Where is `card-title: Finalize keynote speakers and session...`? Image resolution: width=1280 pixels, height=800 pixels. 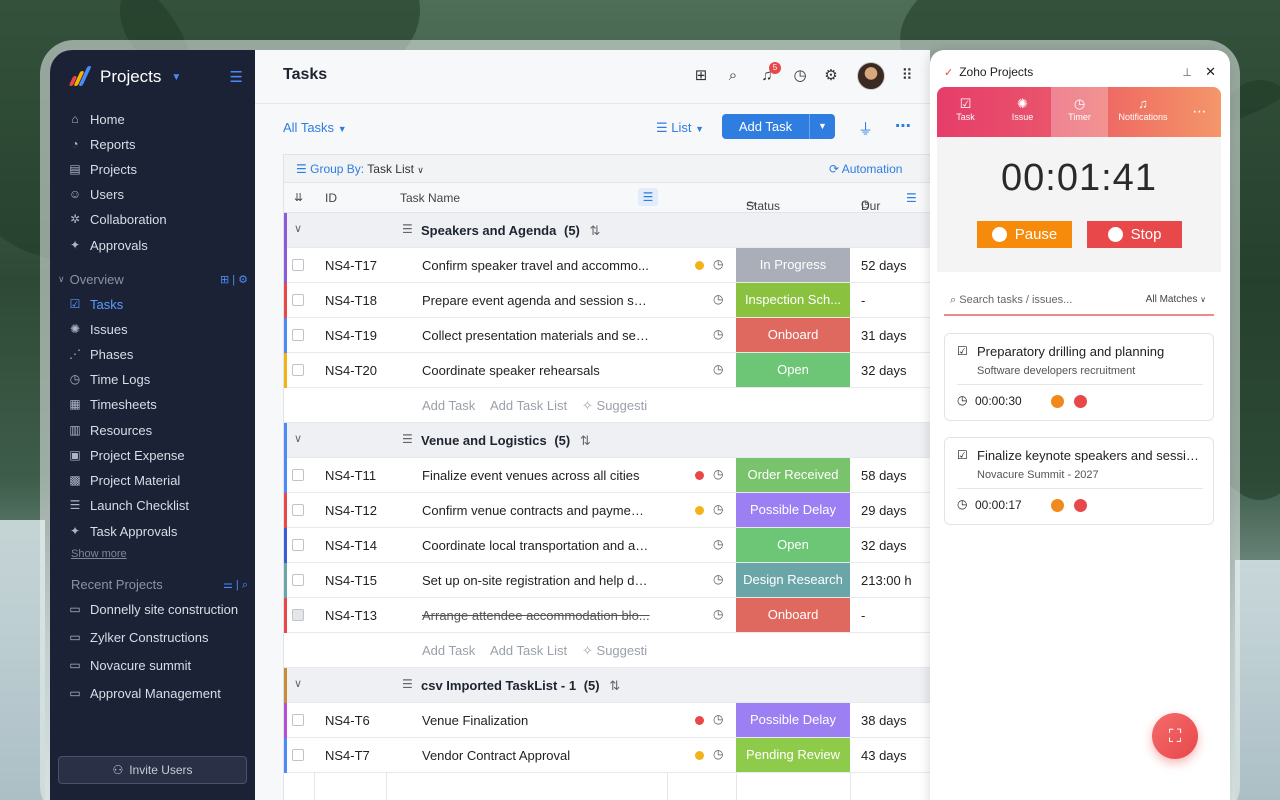 card-title: Finalize keynote speakers and session... is located at coordinates (1089, 455).